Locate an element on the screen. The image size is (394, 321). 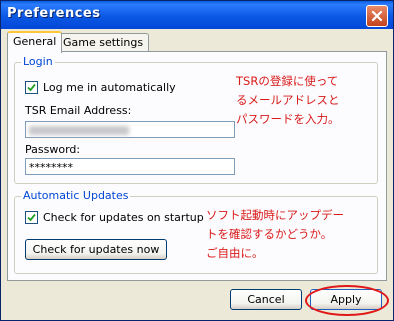
login-legend: Login is located at coordinates (38, 61).